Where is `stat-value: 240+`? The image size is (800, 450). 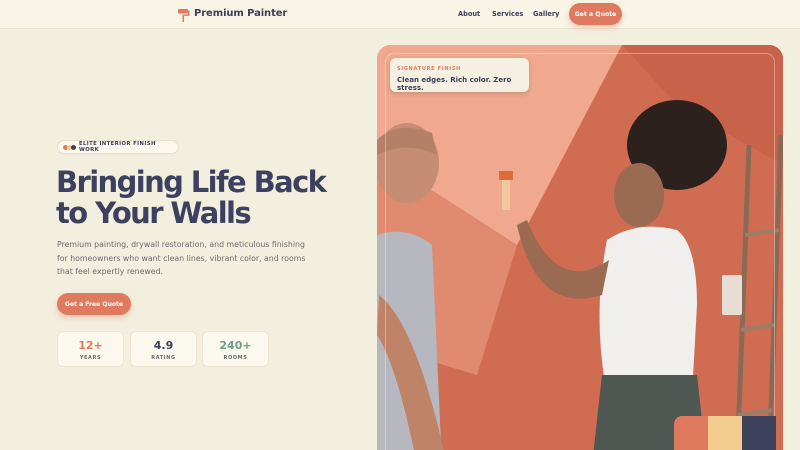 stat-value: 240+ is located at coordinates (235, 345).